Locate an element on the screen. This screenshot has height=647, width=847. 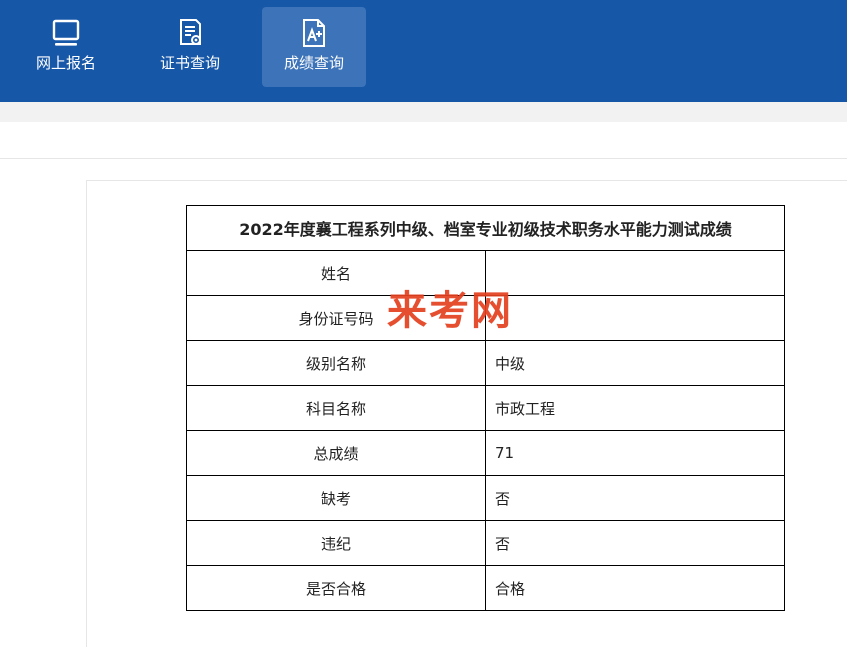
row-value-level: 中级 is located at coordinates (635, 363).